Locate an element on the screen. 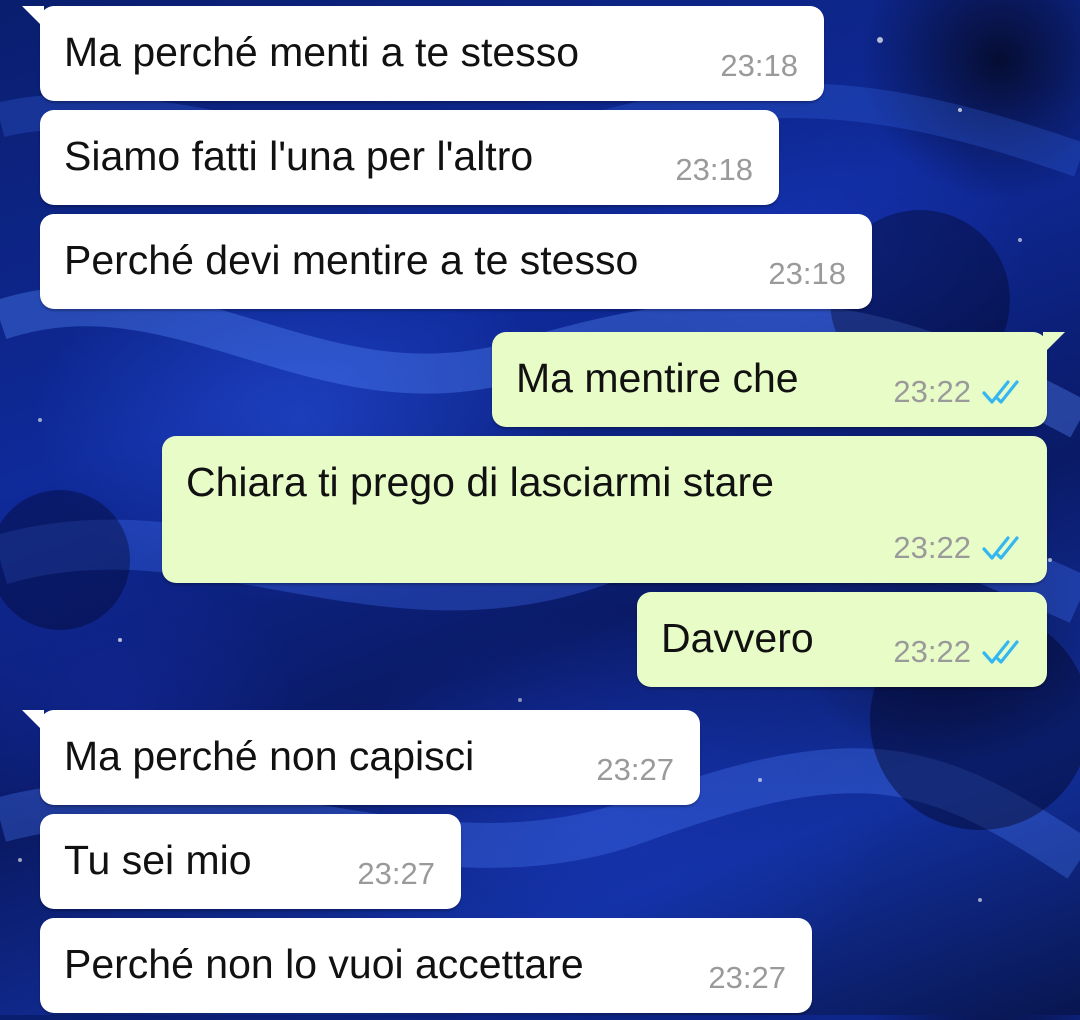  message-bubble-incoming: Tu sei mio 23:27 is located at coordinates (250, 861).